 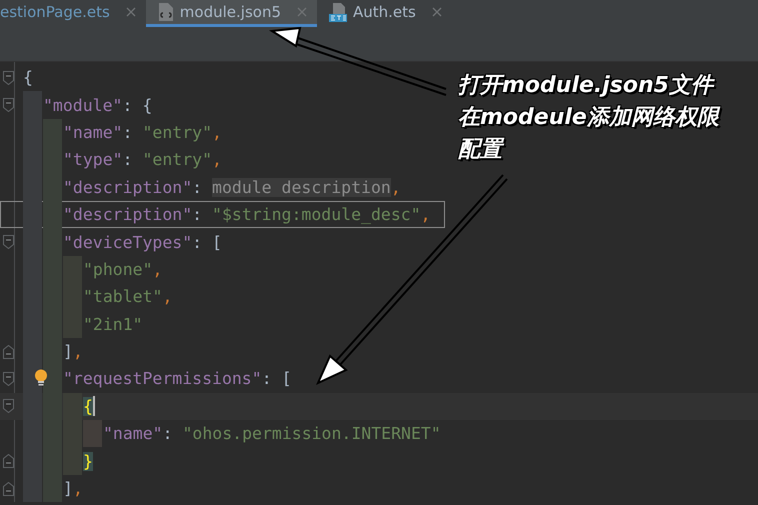 What do you see at coordinates (301, 187) in the screenshot?
I see `inlay-hint: module description` at bounding box center [301, 187].